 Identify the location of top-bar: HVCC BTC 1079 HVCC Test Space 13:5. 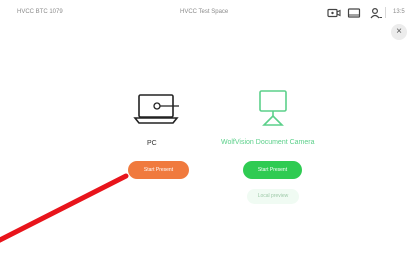
(203, 13).